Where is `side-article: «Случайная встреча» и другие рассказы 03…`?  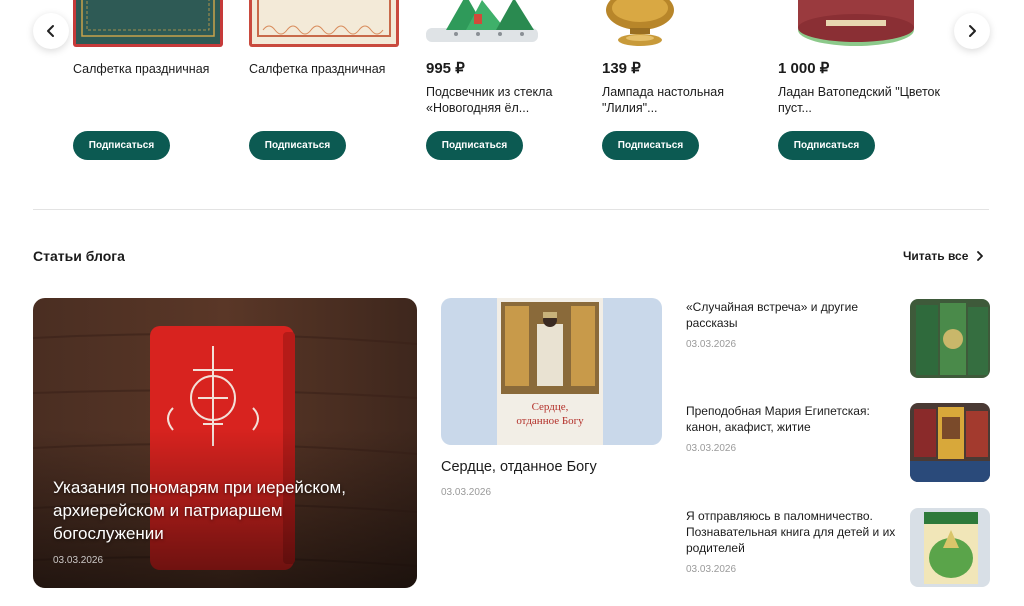
side-article: «Случайная встреча» и другие рассказы 03… is located at coordinates (838, 339).